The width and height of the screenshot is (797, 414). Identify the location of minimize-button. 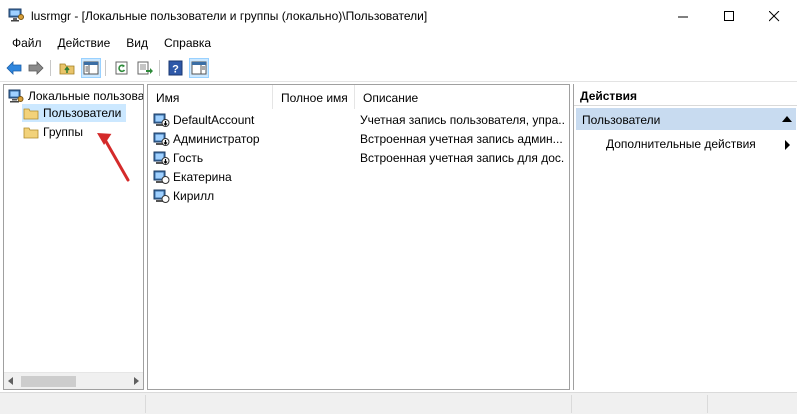
(683, 16).